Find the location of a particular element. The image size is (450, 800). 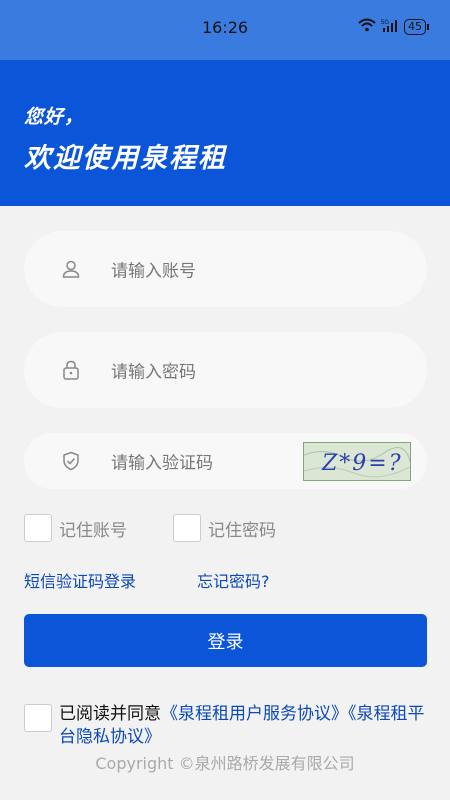

login-button: 登录 is located at coordinates (225, 640).